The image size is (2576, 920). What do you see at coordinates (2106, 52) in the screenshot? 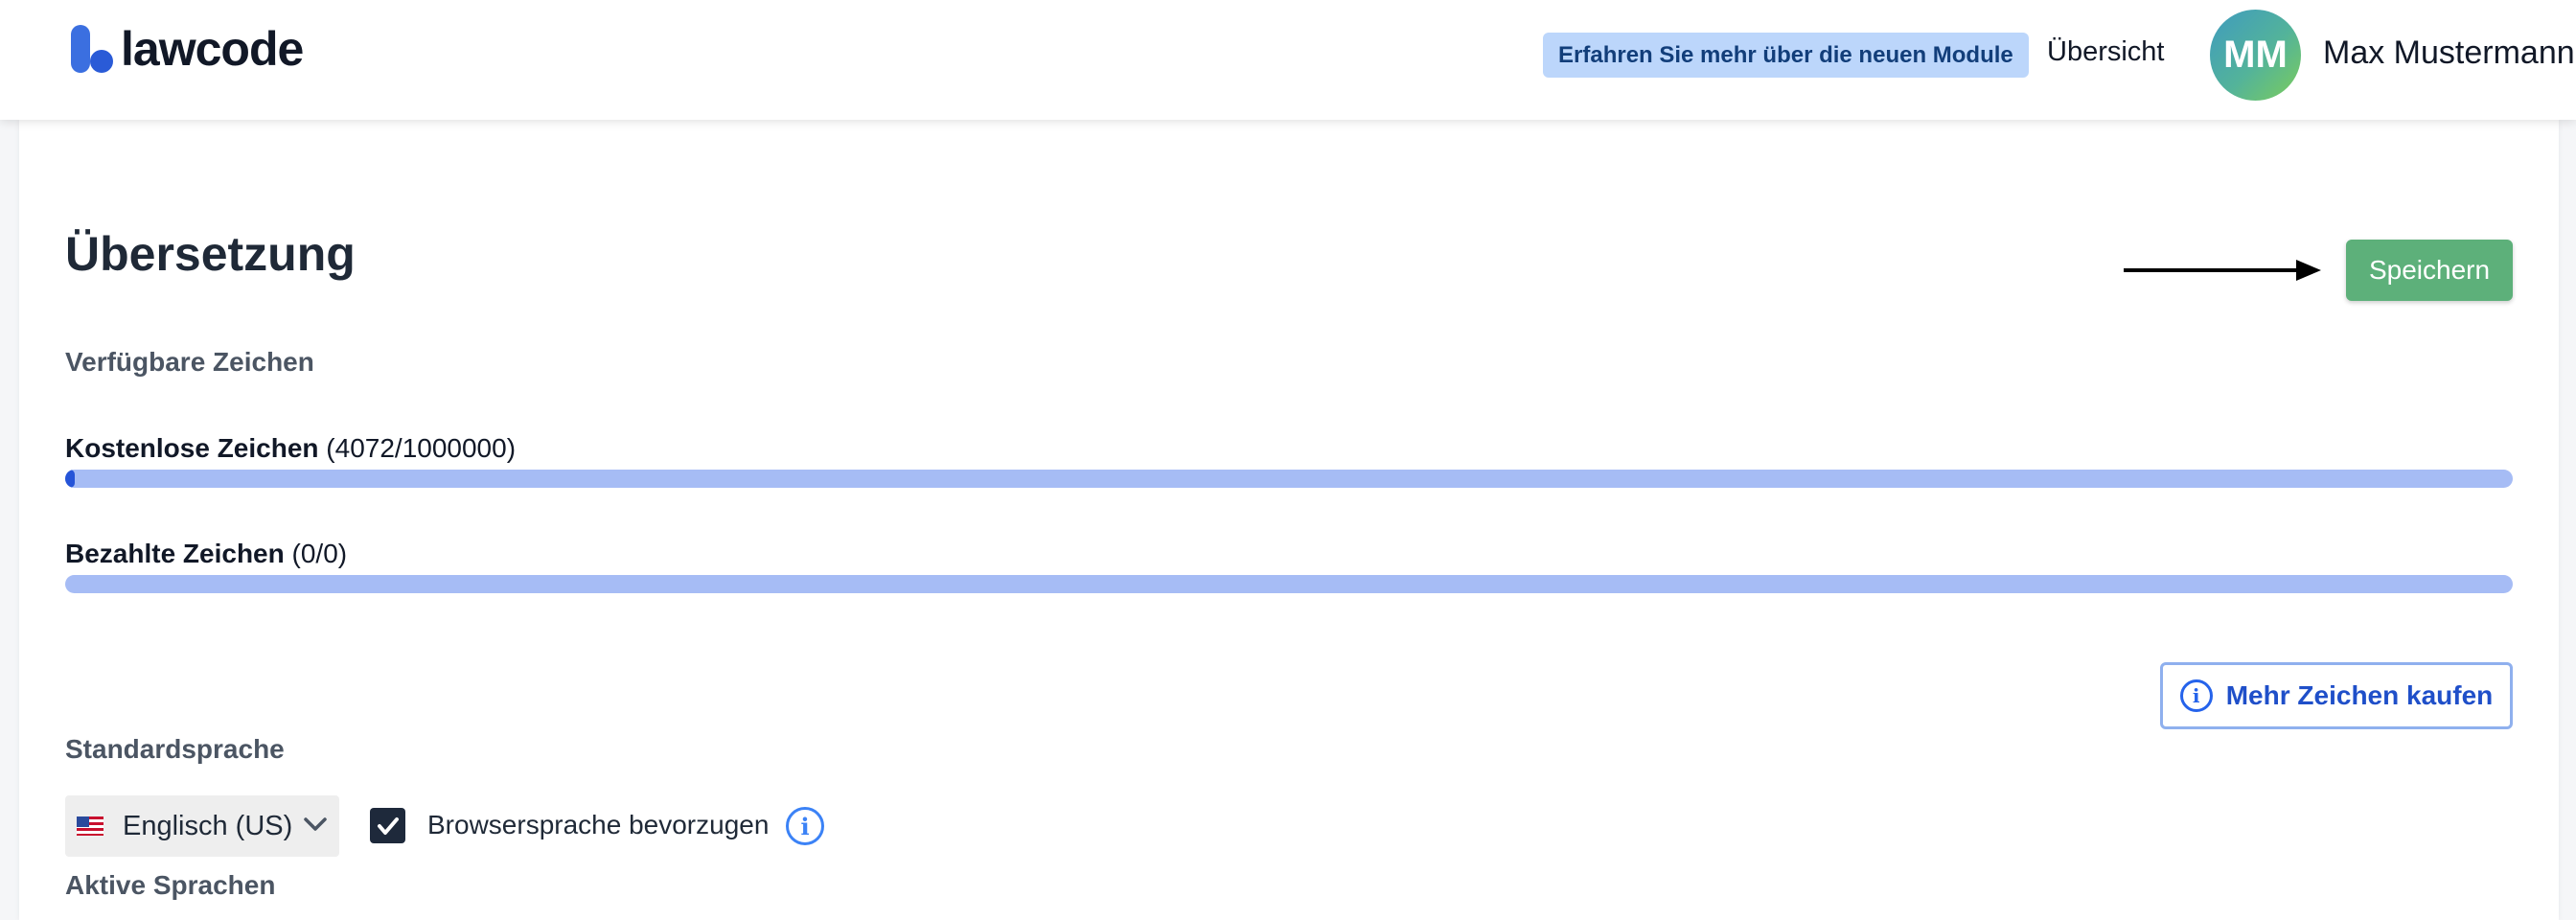
I see `nav-overview-link: Übersicht` at bounding box center [2106, 52].